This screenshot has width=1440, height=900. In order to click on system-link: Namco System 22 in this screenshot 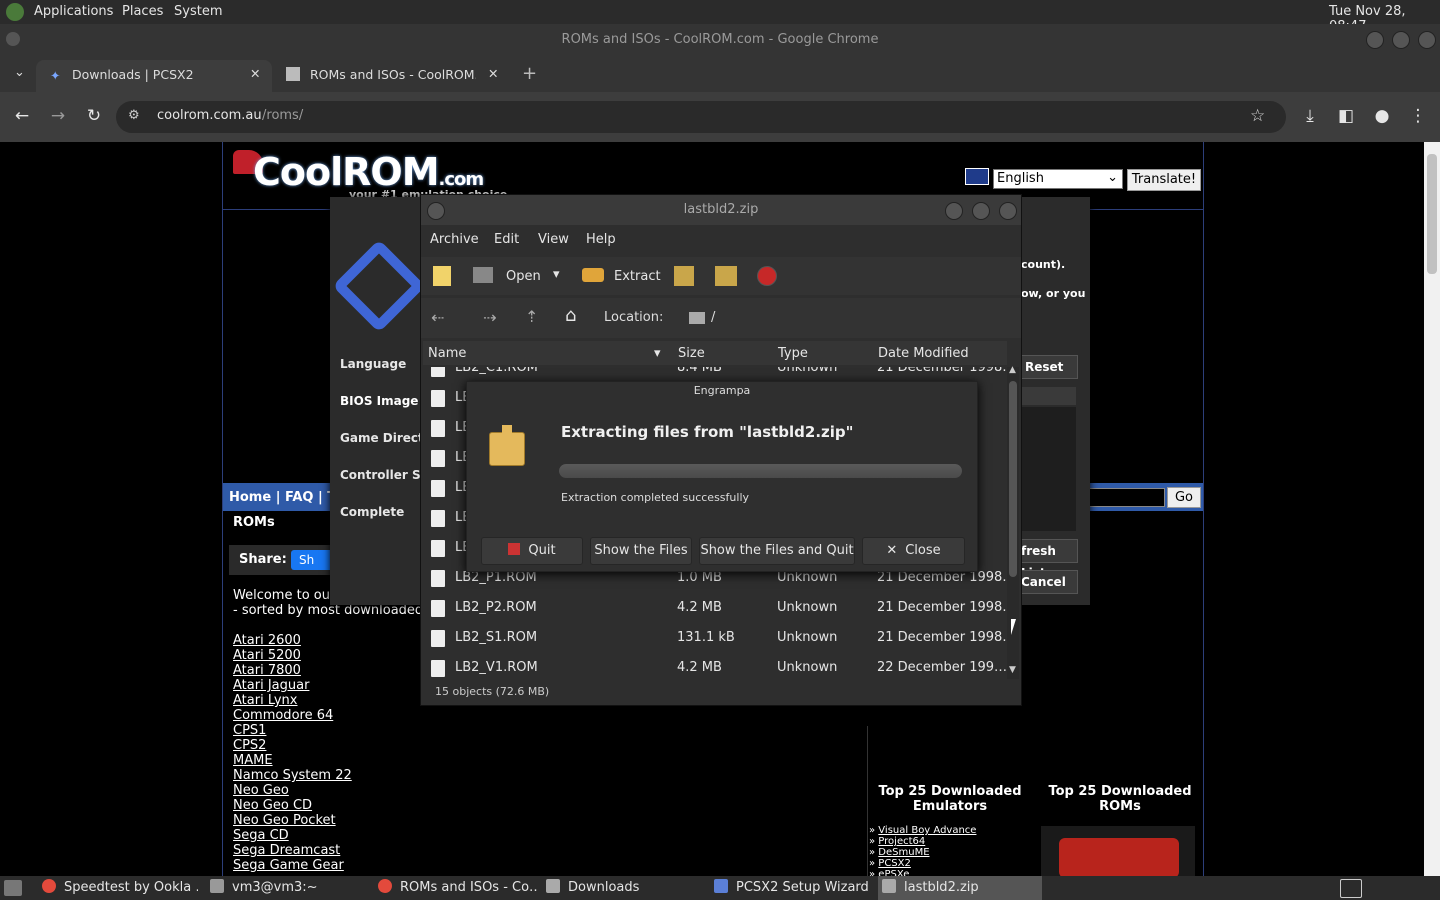, I will do `click(303, 775)`.